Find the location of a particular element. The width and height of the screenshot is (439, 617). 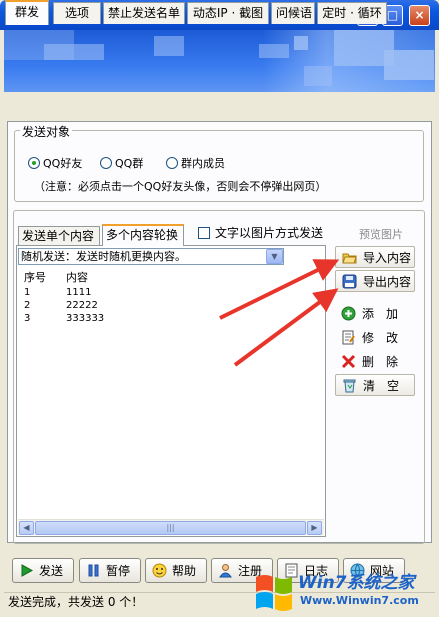

row-content: 1111 is located at coordinates (79, 292).